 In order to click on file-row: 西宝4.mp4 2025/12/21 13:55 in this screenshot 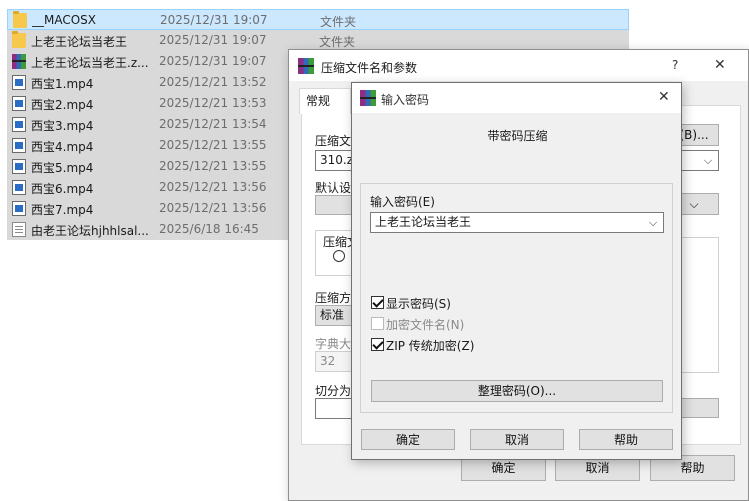, I will do `click(148, 145)`.